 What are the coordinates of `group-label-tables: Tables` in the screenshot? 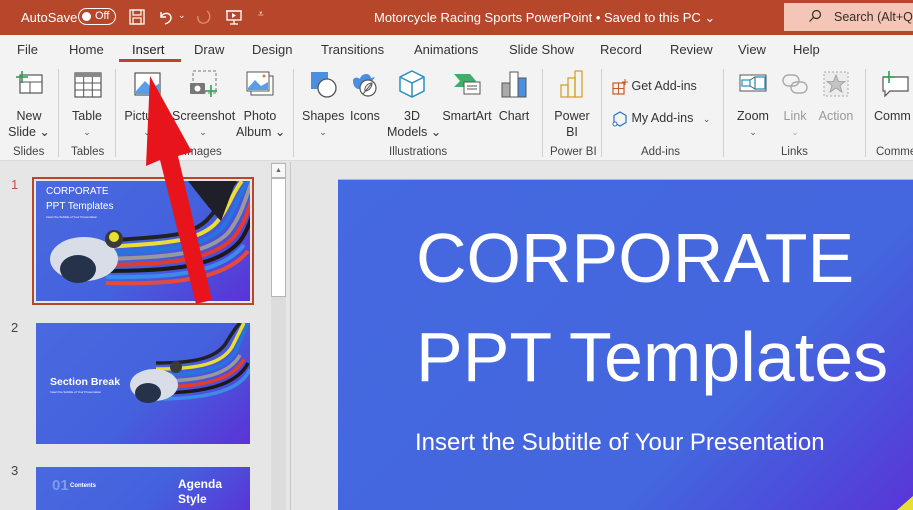 It's located at (88, 152).